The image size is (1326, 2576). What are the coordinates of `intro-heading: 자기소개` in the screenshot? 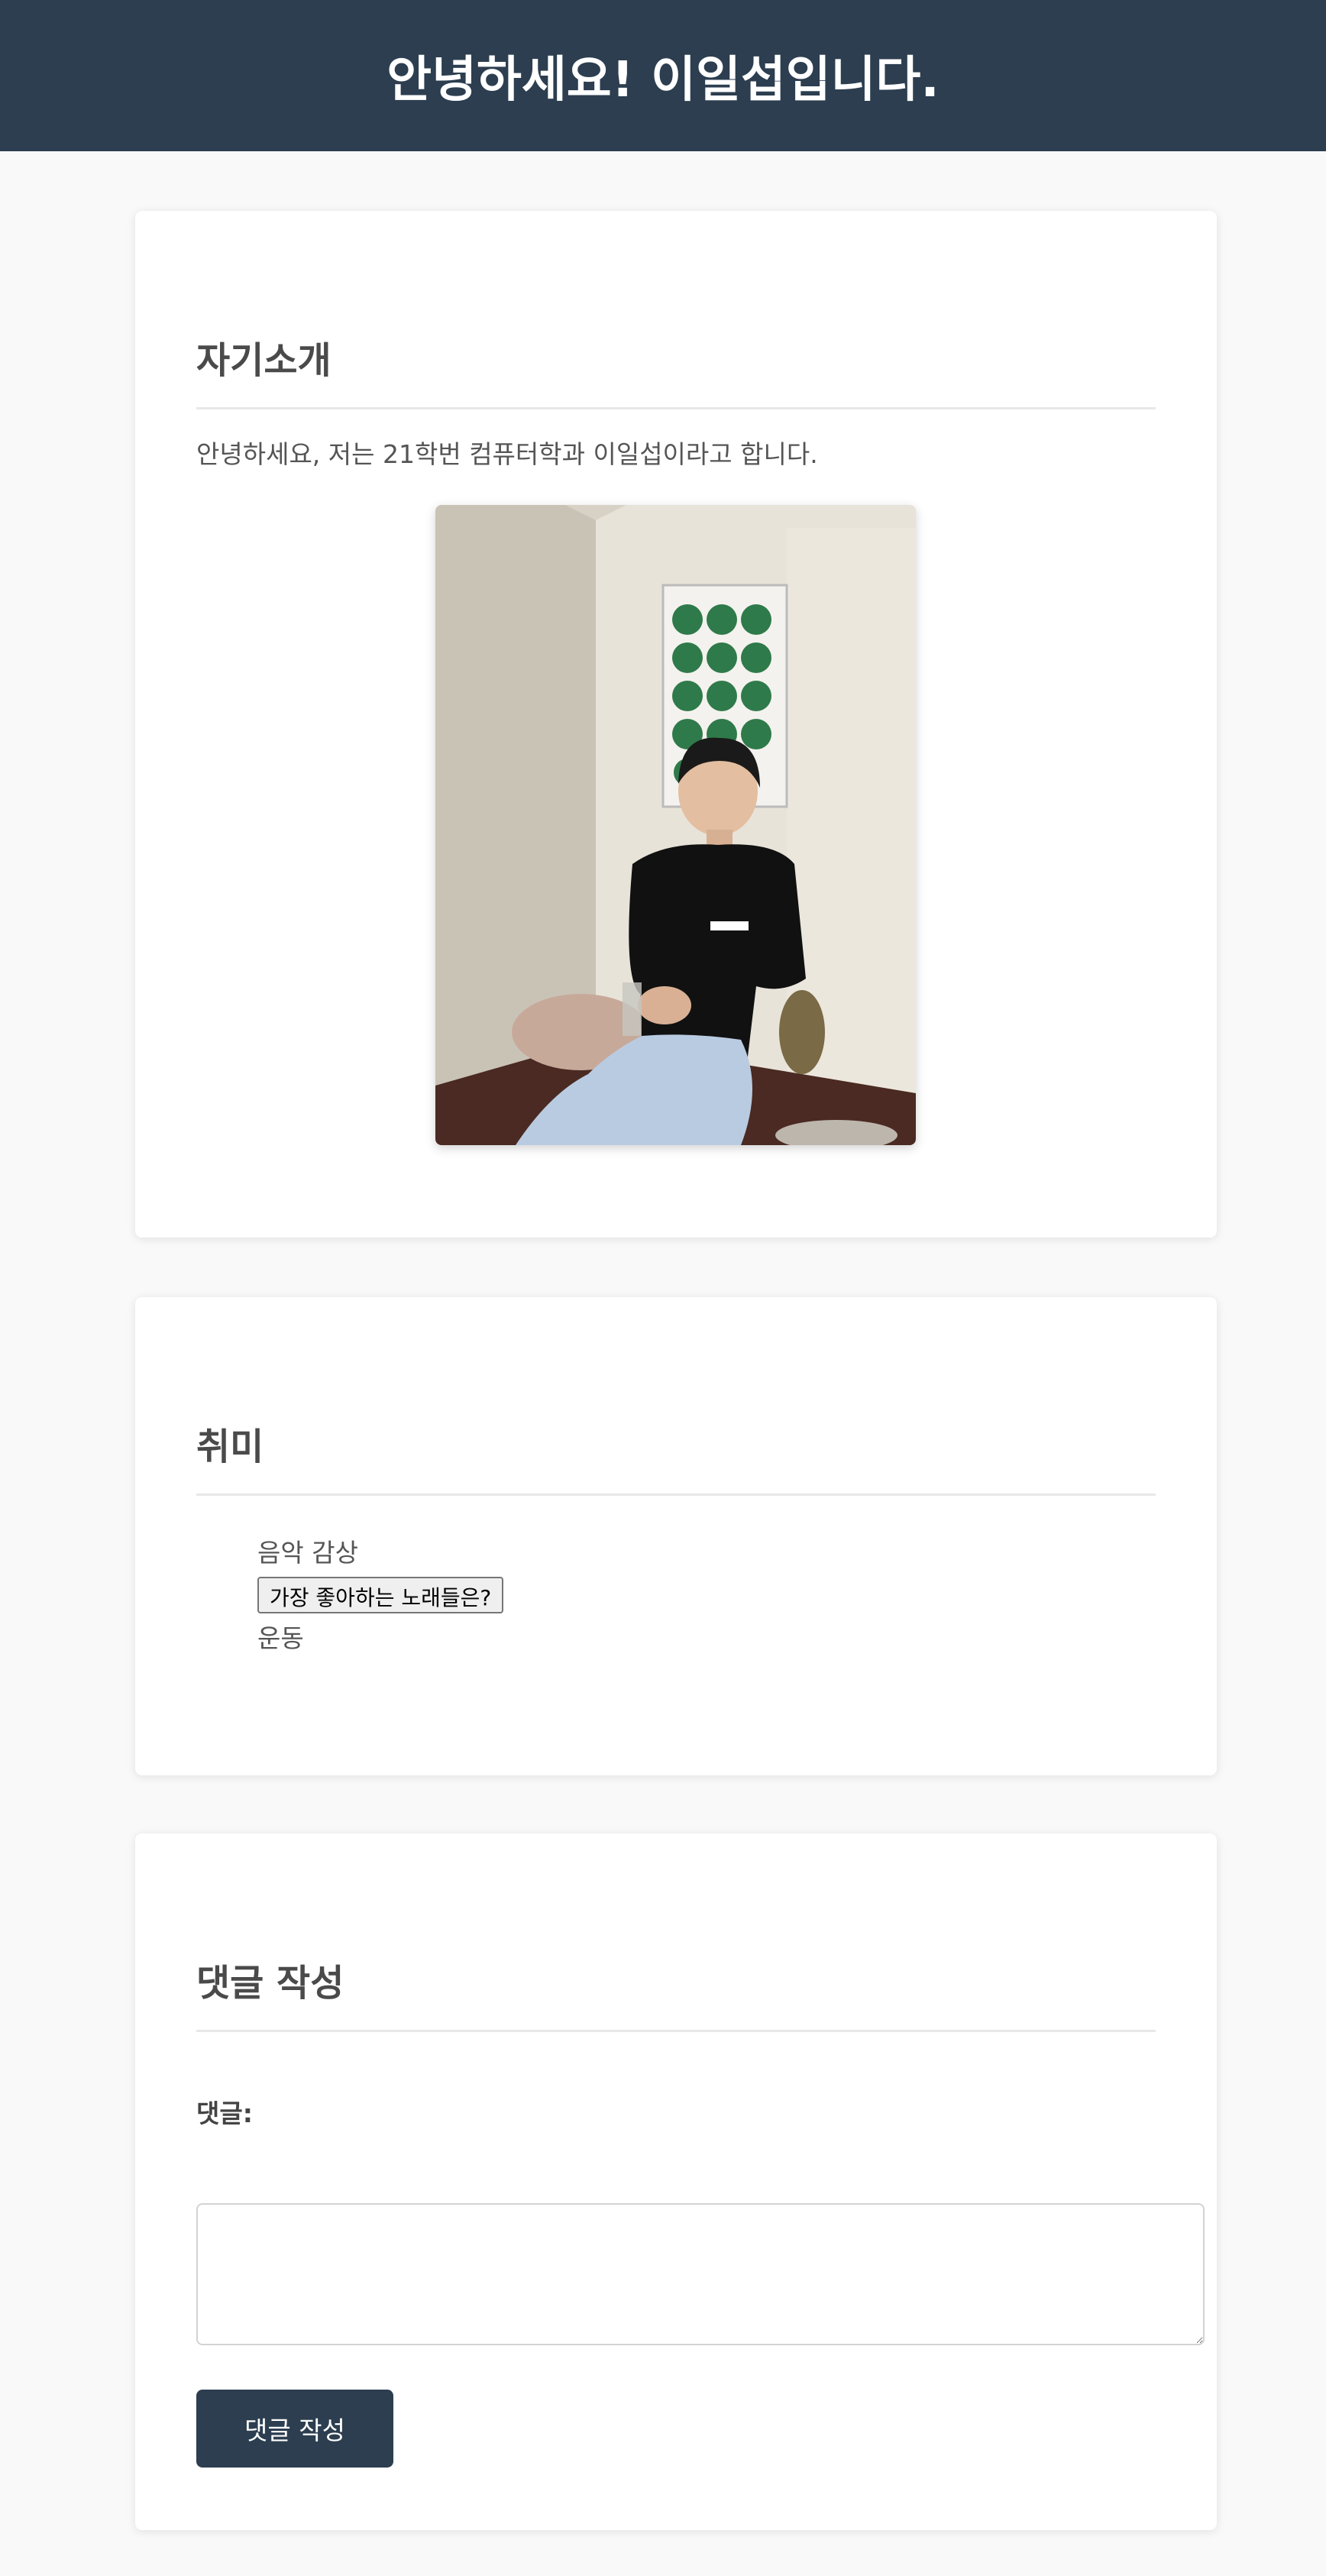 It's located at (264, 360).